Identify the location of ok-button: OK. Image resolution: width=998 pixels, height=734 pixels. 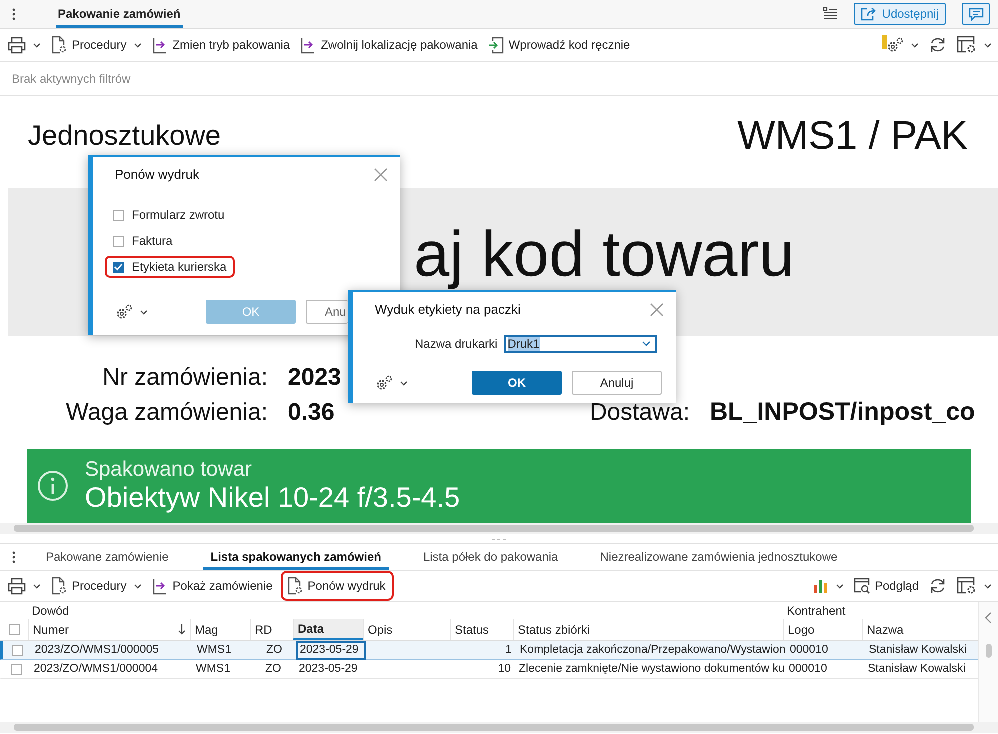
(517, 383).